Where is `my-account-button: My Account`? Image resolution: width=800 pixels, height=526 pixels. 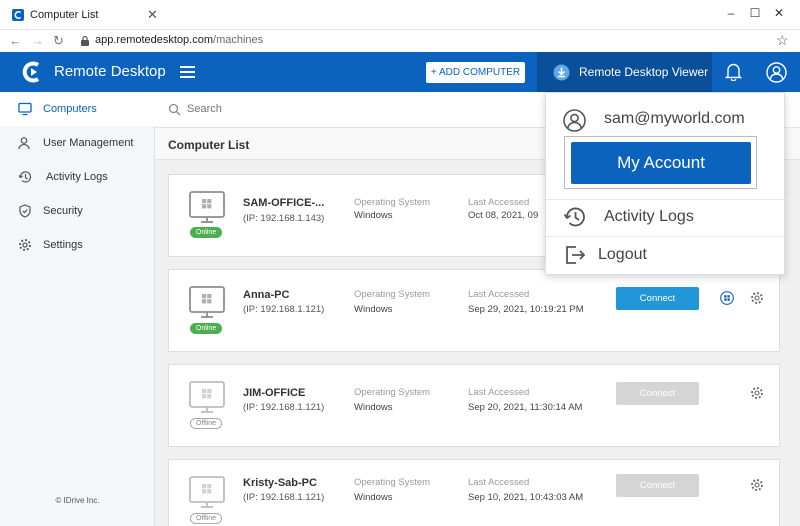 my-account-button: My Account is located at coordinates (661, 163).